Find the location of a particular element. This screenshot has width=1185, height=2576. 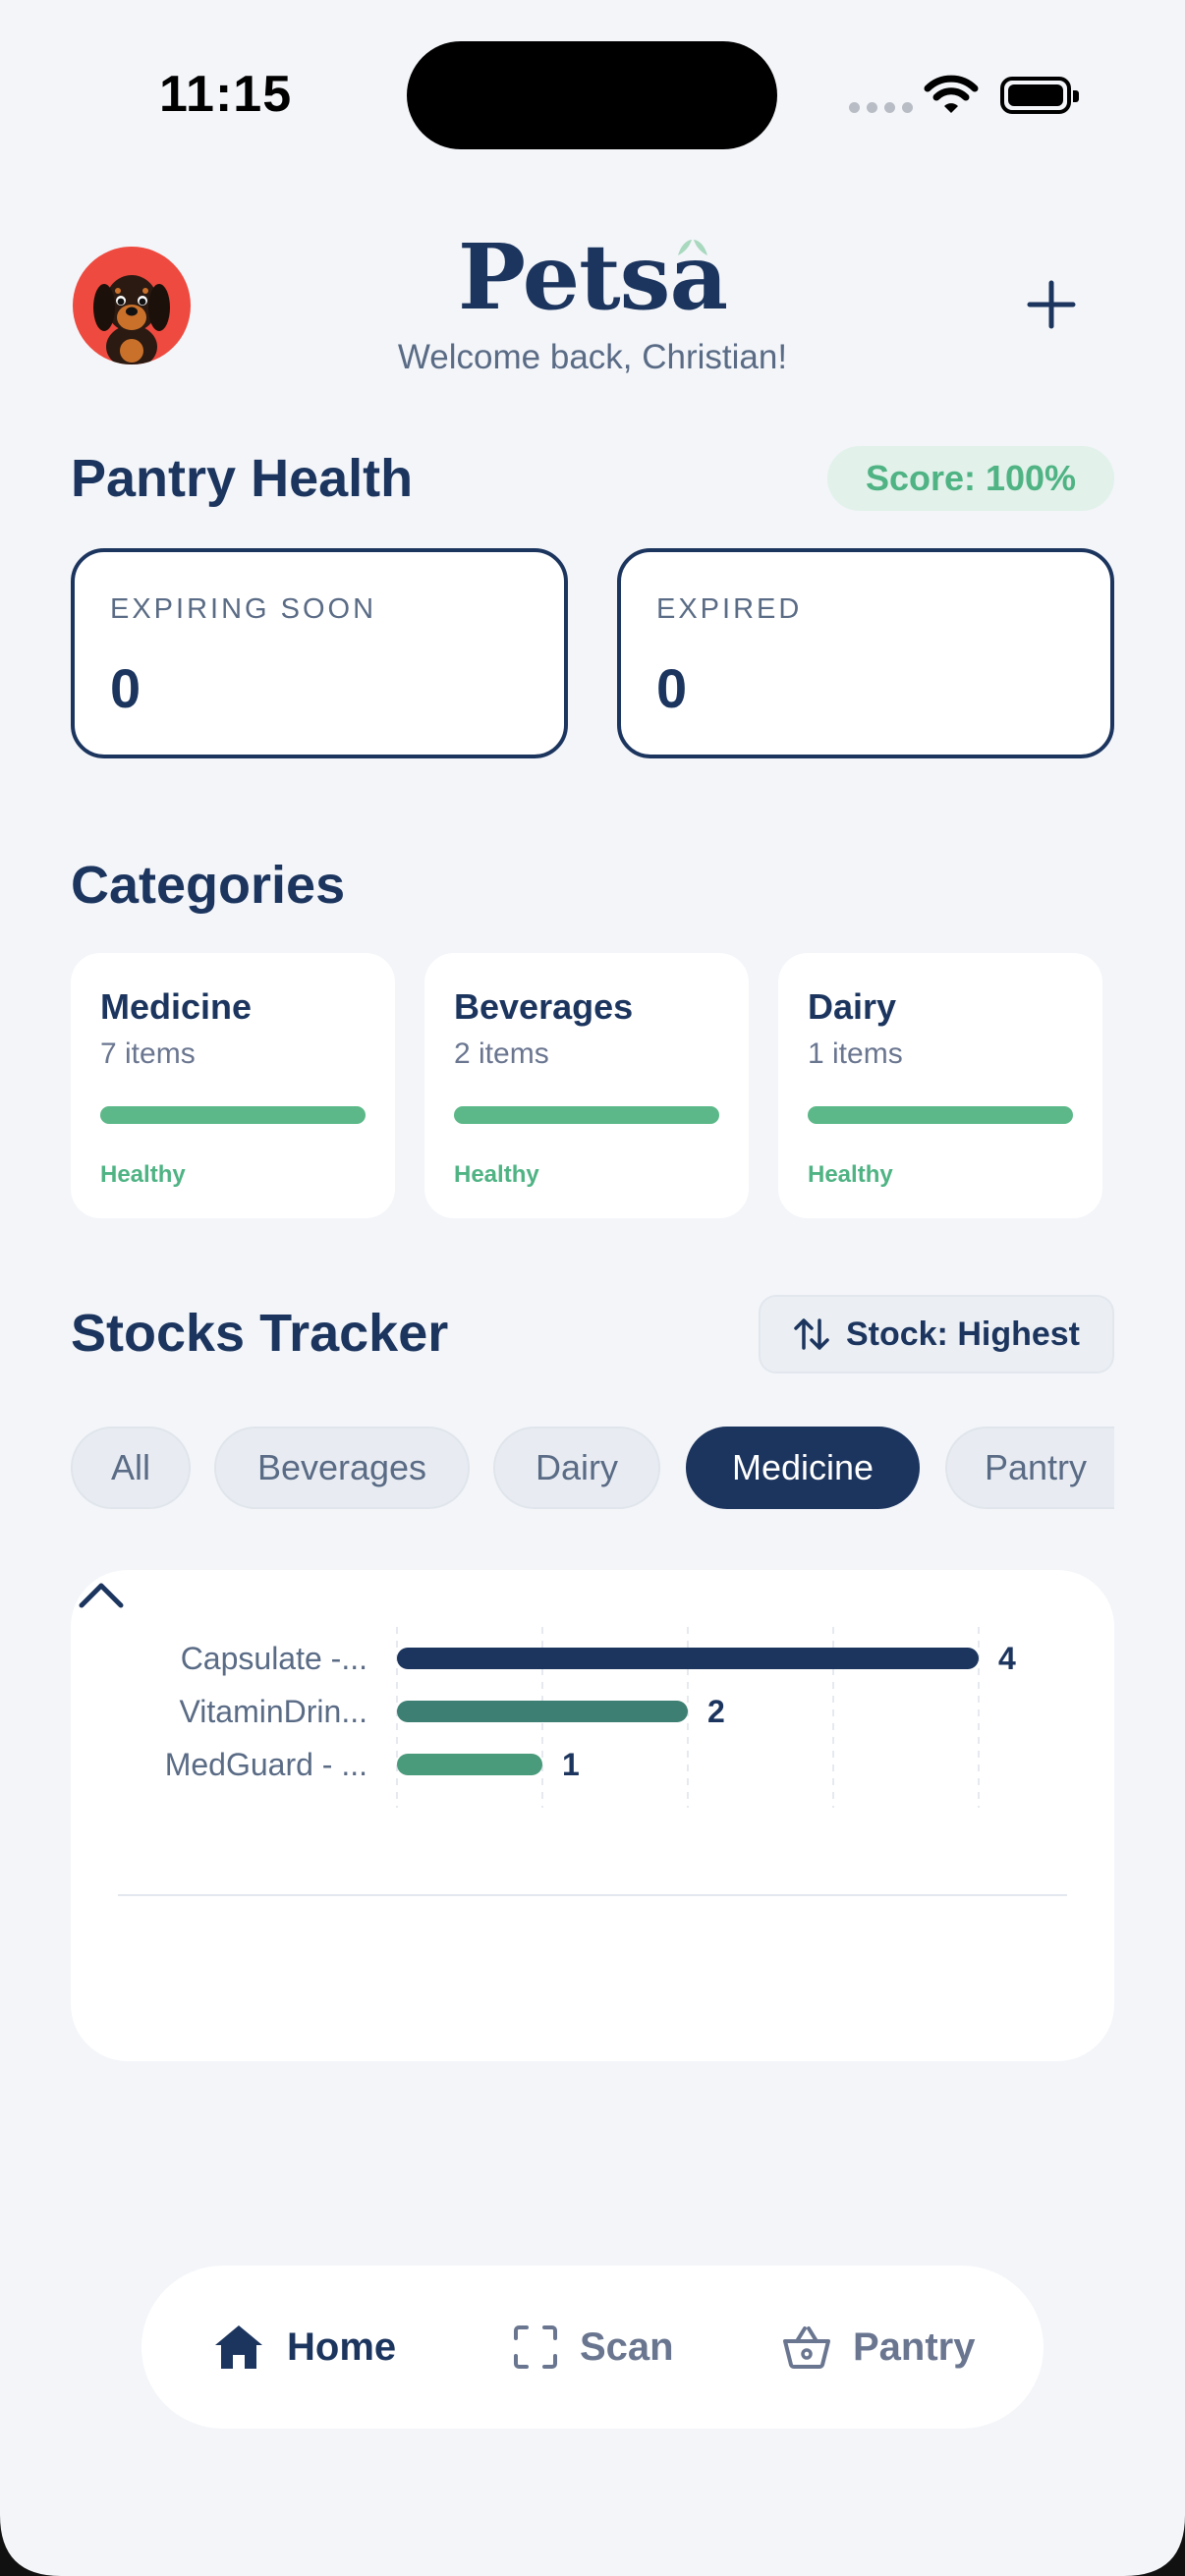

plus-icon is located at coordinates (1052, 304).